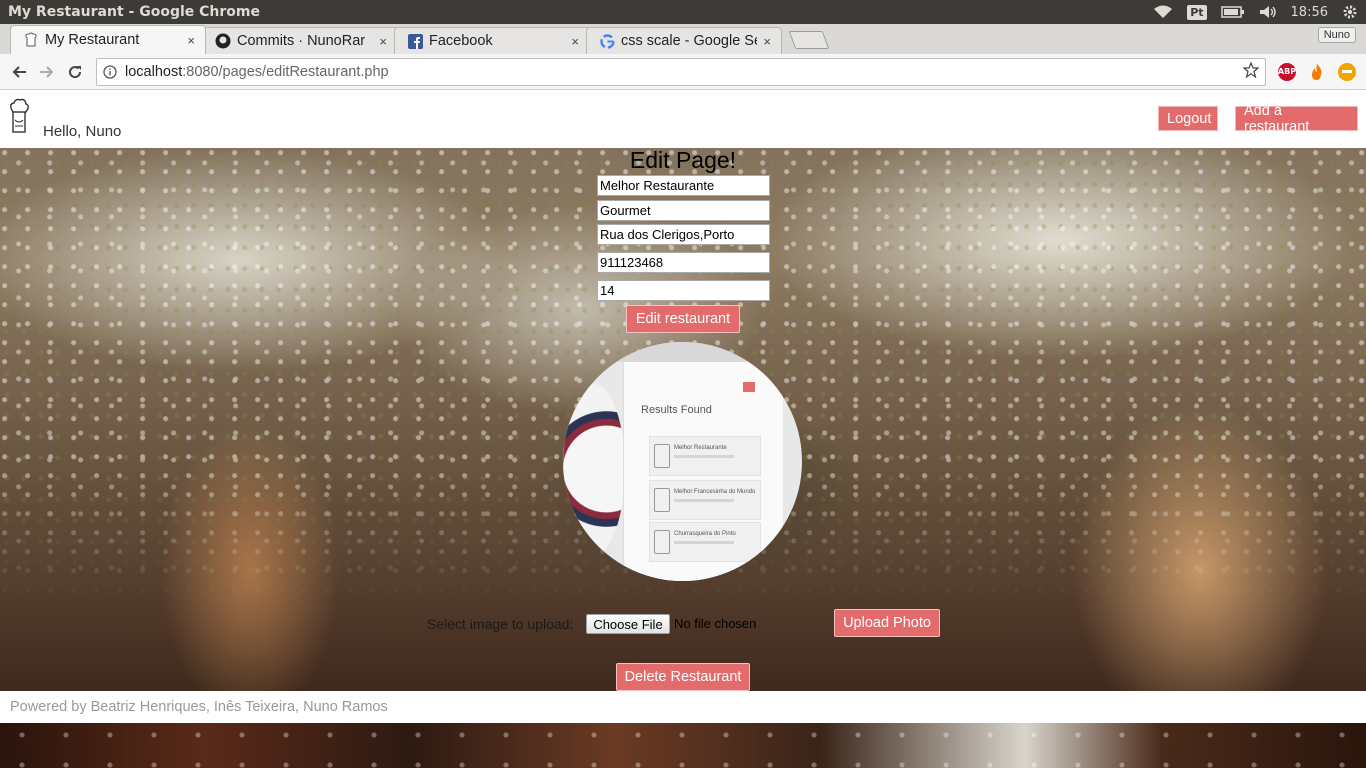 The image size is (1366, 768). What do you see at coordinates (683, 290) in the screenshot?
I see `restaurant-price-input` at bounding box center [683, 290].